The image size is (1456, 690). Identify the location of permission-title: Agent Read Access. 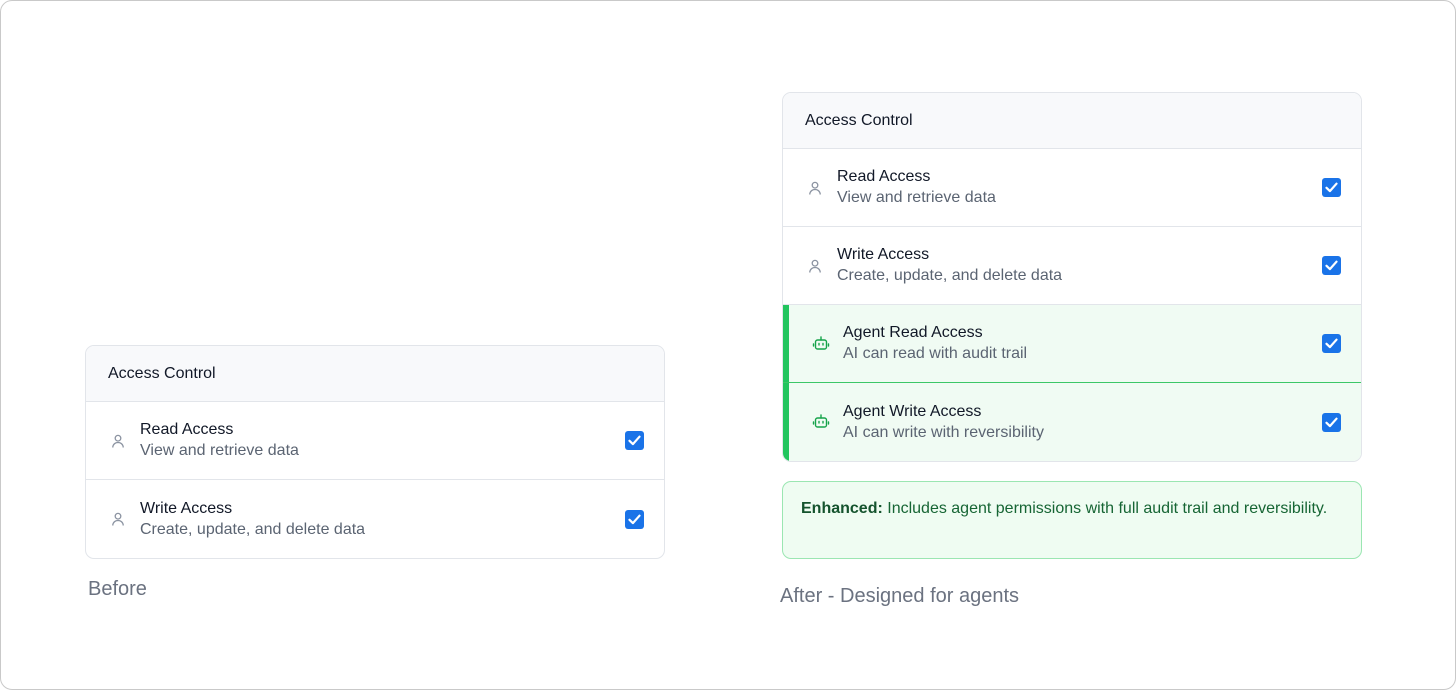
(913, 332).